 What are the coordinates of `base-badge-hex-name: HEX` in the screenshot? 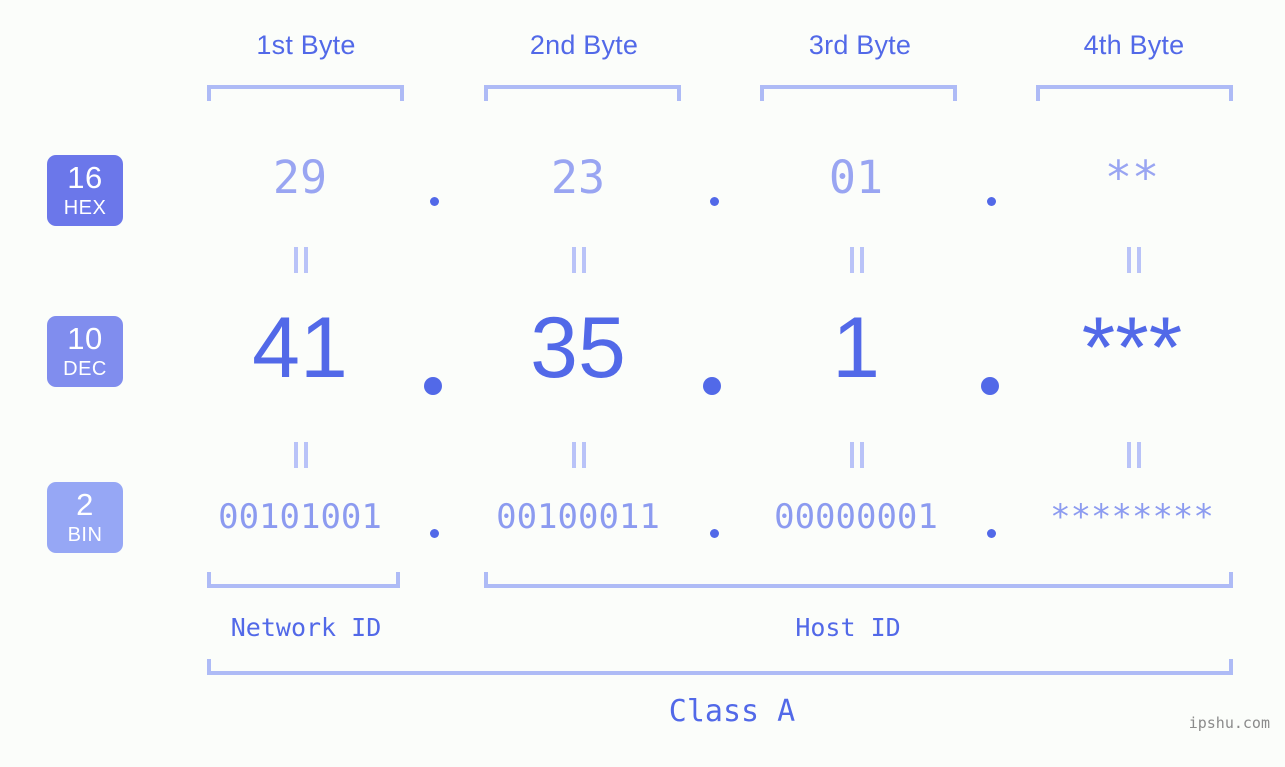 It's located at (85, 208).